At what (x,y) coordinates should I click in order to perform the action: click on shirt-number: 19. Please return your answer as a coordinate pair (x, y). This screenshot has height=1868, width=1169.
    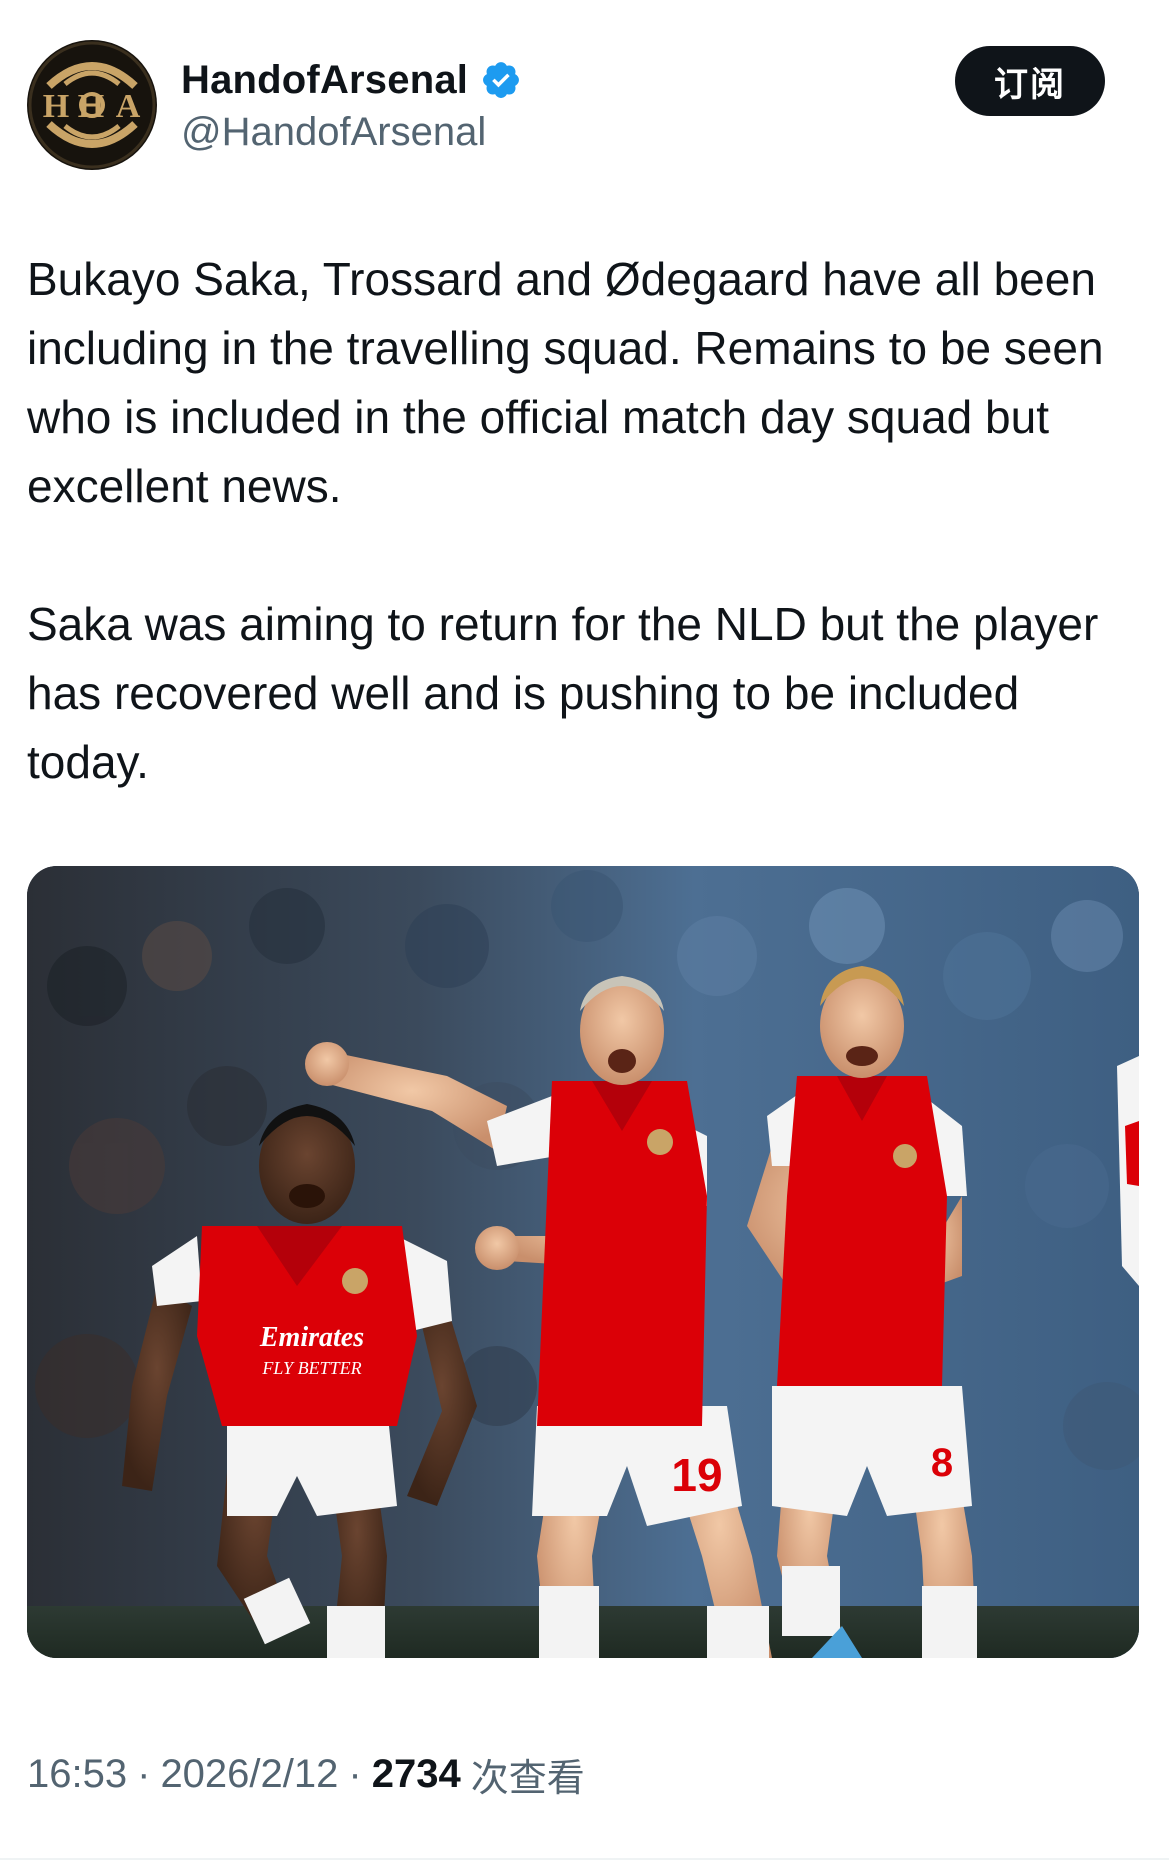
    Looking at the image, I should click on (696, 1475).